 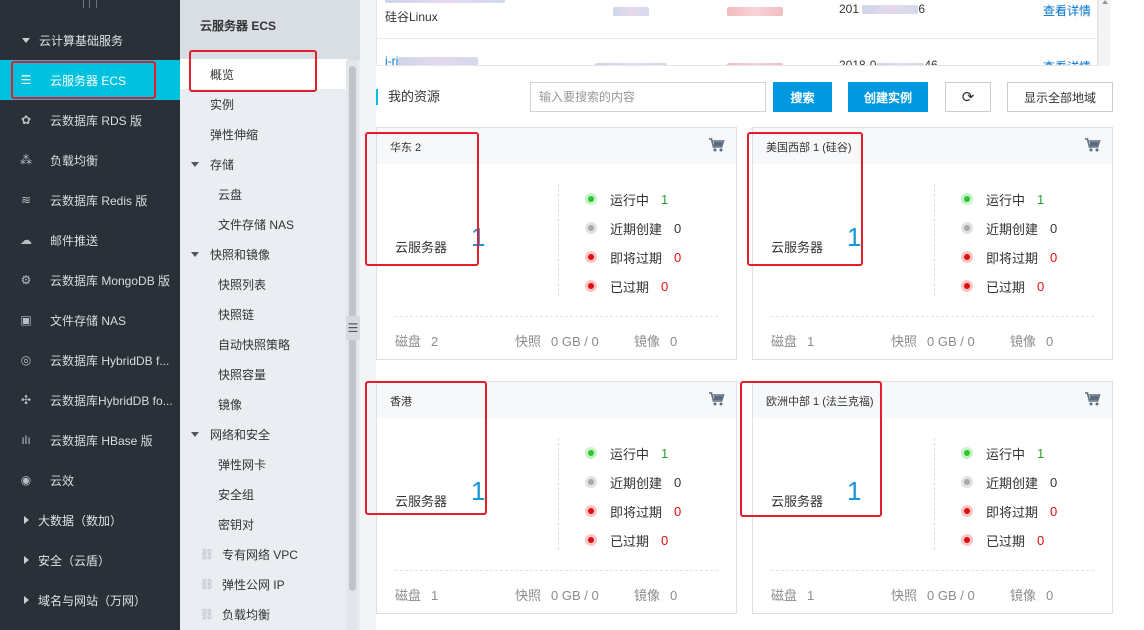 What do you see at coordinates (26, 240) in the screenshot?
I see `mail-push-icon: ☁` at bounding box center [26, 240].